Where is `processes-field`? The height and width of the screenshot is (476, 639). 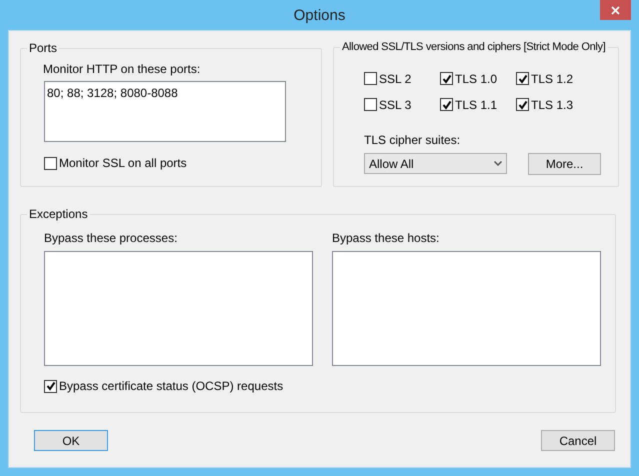
processes-field is located at coordinates (178, 308).